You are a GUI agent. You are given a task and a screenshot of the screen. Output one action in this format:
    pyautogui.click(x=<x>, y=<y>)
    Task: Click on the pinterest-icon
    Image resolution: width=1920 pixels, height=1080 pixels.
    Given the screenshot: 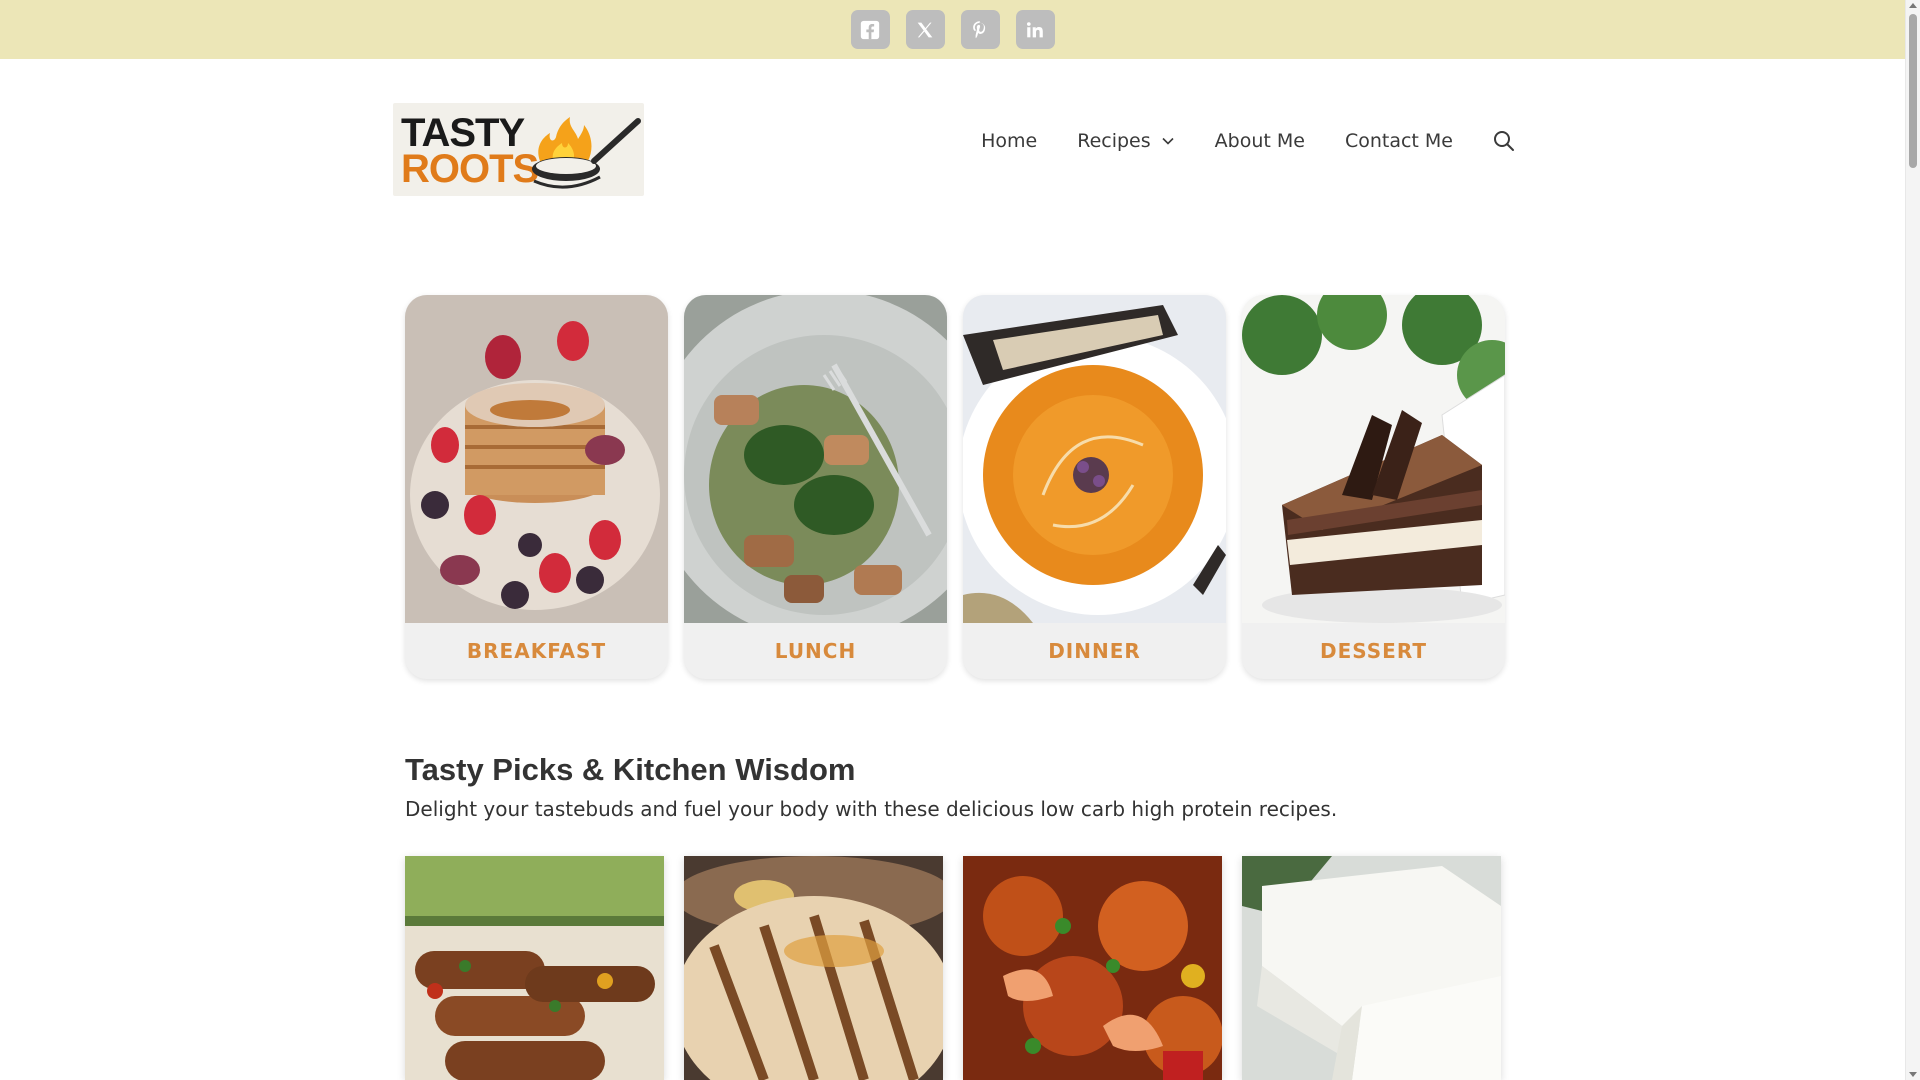 What is the action you would take?
    pyautogui.click(x=979, y=29)
    